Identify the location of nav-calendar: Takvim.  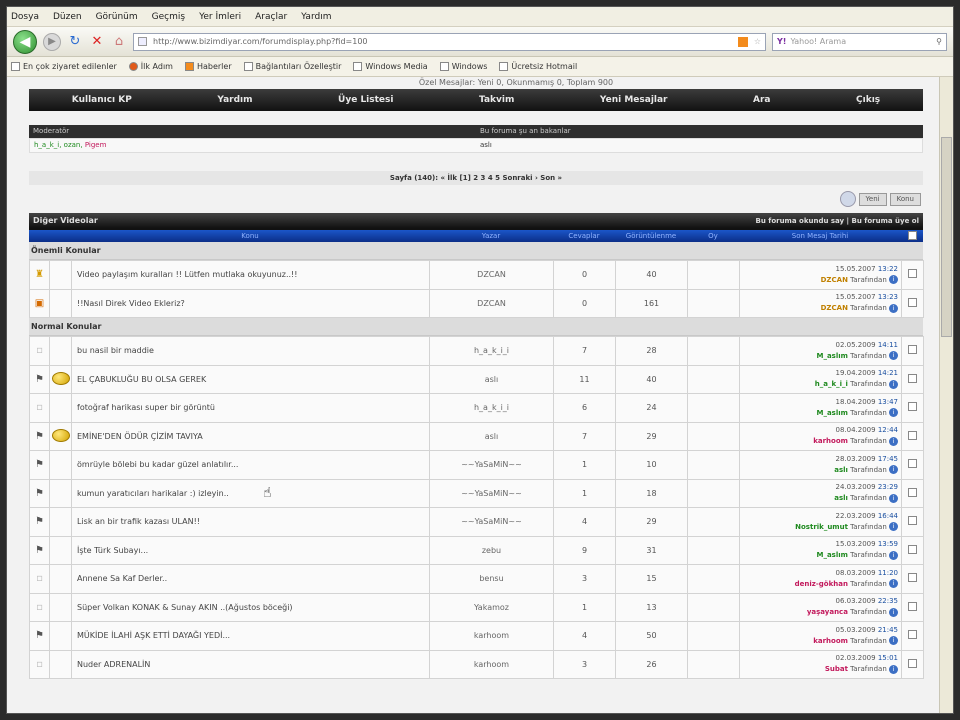
(496, 100).